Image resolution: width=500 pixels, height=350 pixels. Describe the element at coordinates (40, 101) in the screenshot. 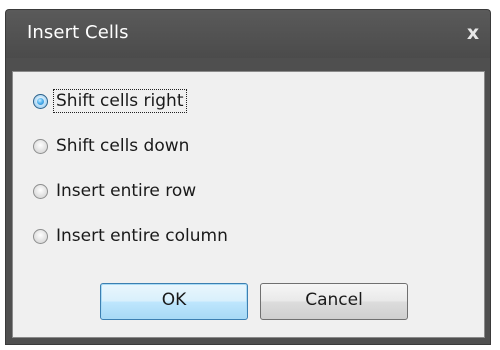

I see `radio-selected-icon` at that location.